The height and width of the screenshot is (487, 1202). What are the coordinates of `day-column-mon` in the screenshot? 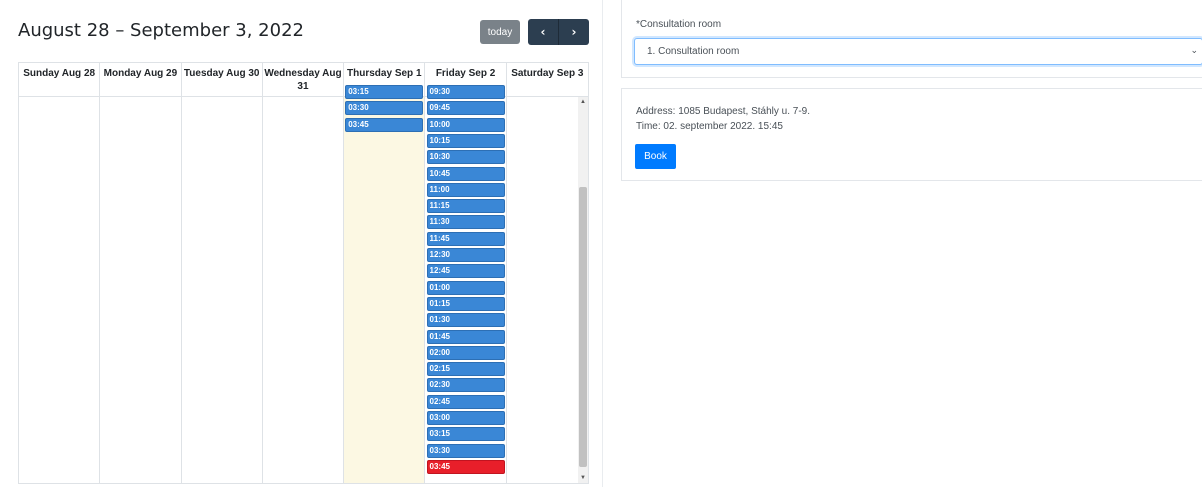 It's located at (141, 290).